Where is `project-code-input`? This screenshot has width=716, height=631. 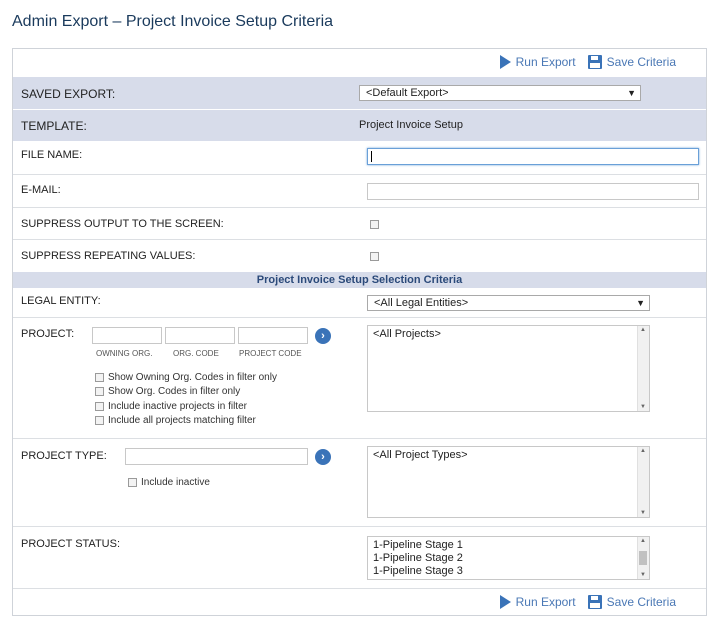 project-code-input is located at coordinates (273, 335).